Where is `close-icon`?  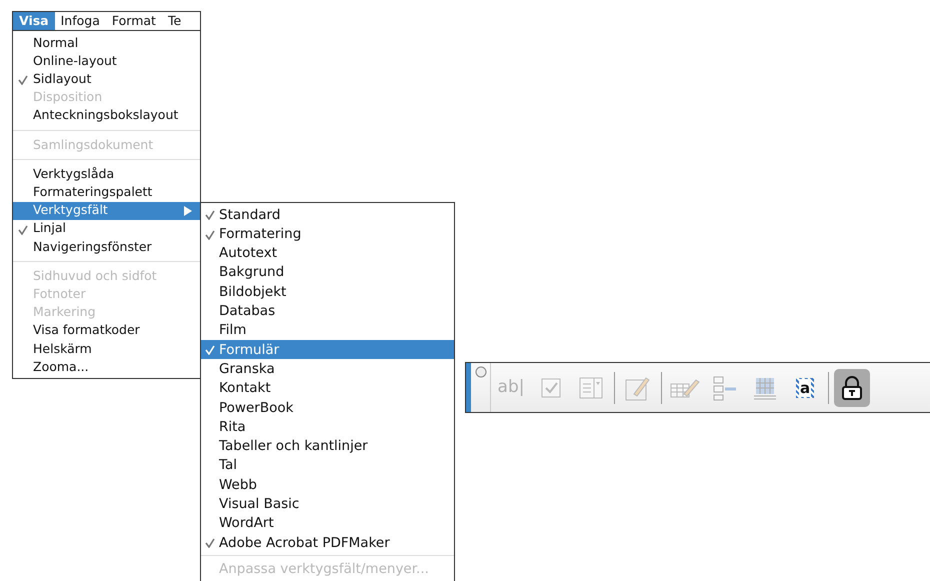 close-icon is located at coordinates (480, 372).